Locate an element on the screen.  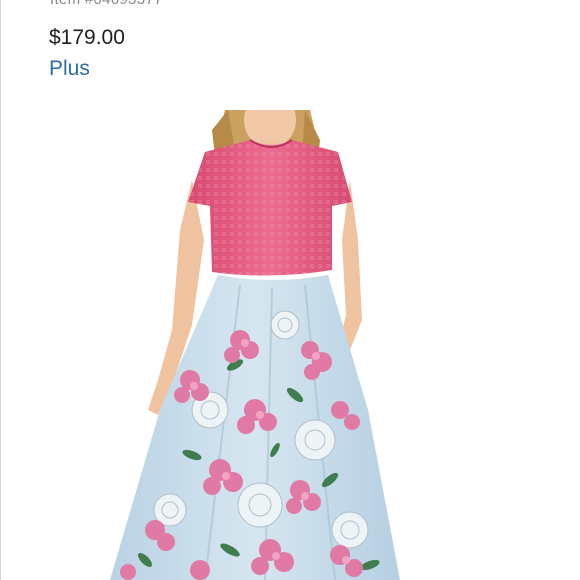
left-border is located at coordinates (0, 290).